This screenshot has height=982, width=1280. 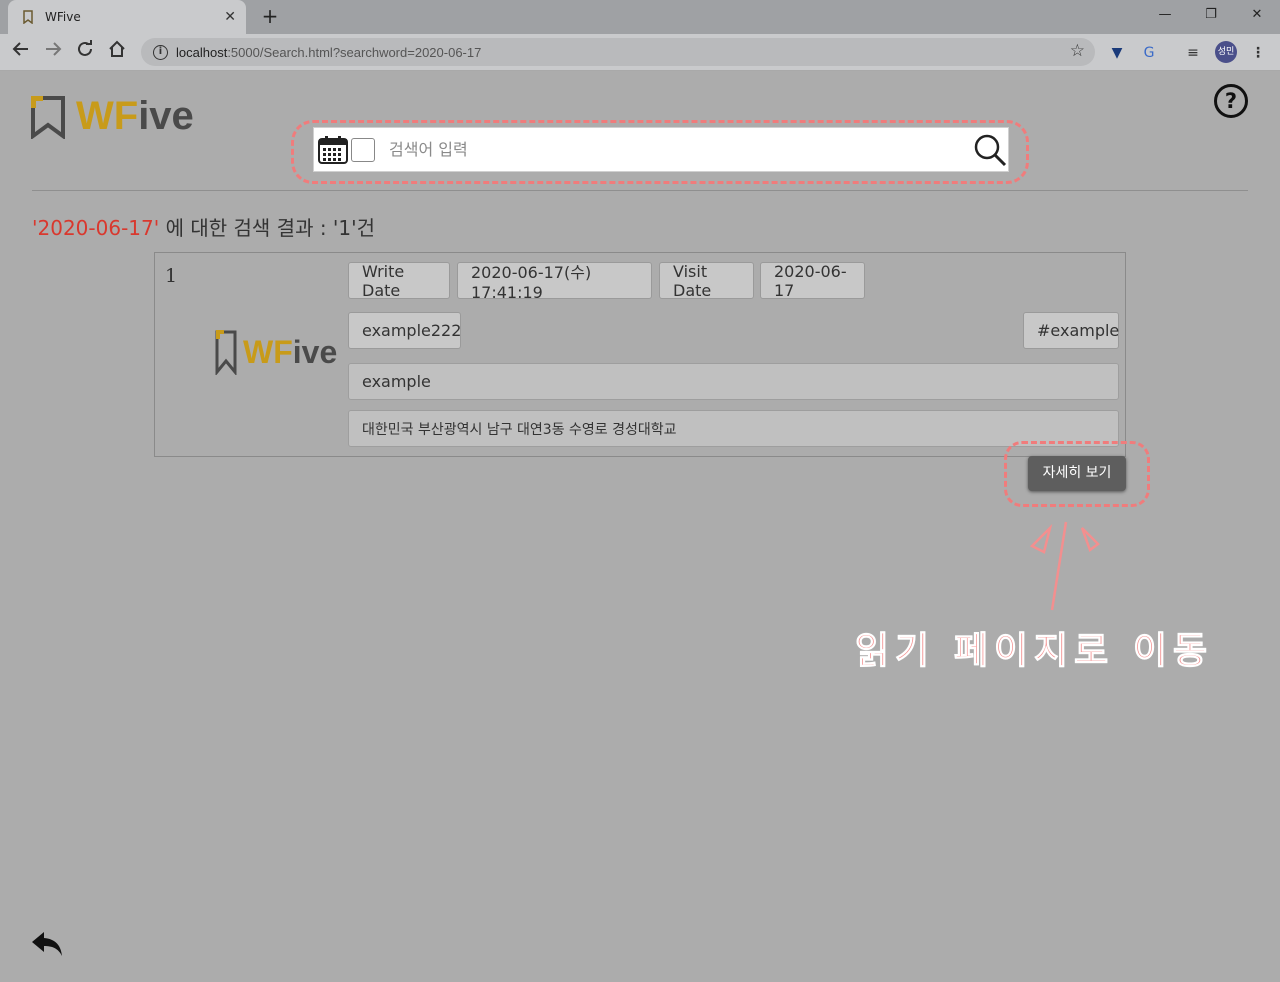 What do you see at coordinates (640, 17) in the screenshot?
I see `browser-tabbar: WFive ✕ + — ❐ ✕` at bounding box center [640, 17].